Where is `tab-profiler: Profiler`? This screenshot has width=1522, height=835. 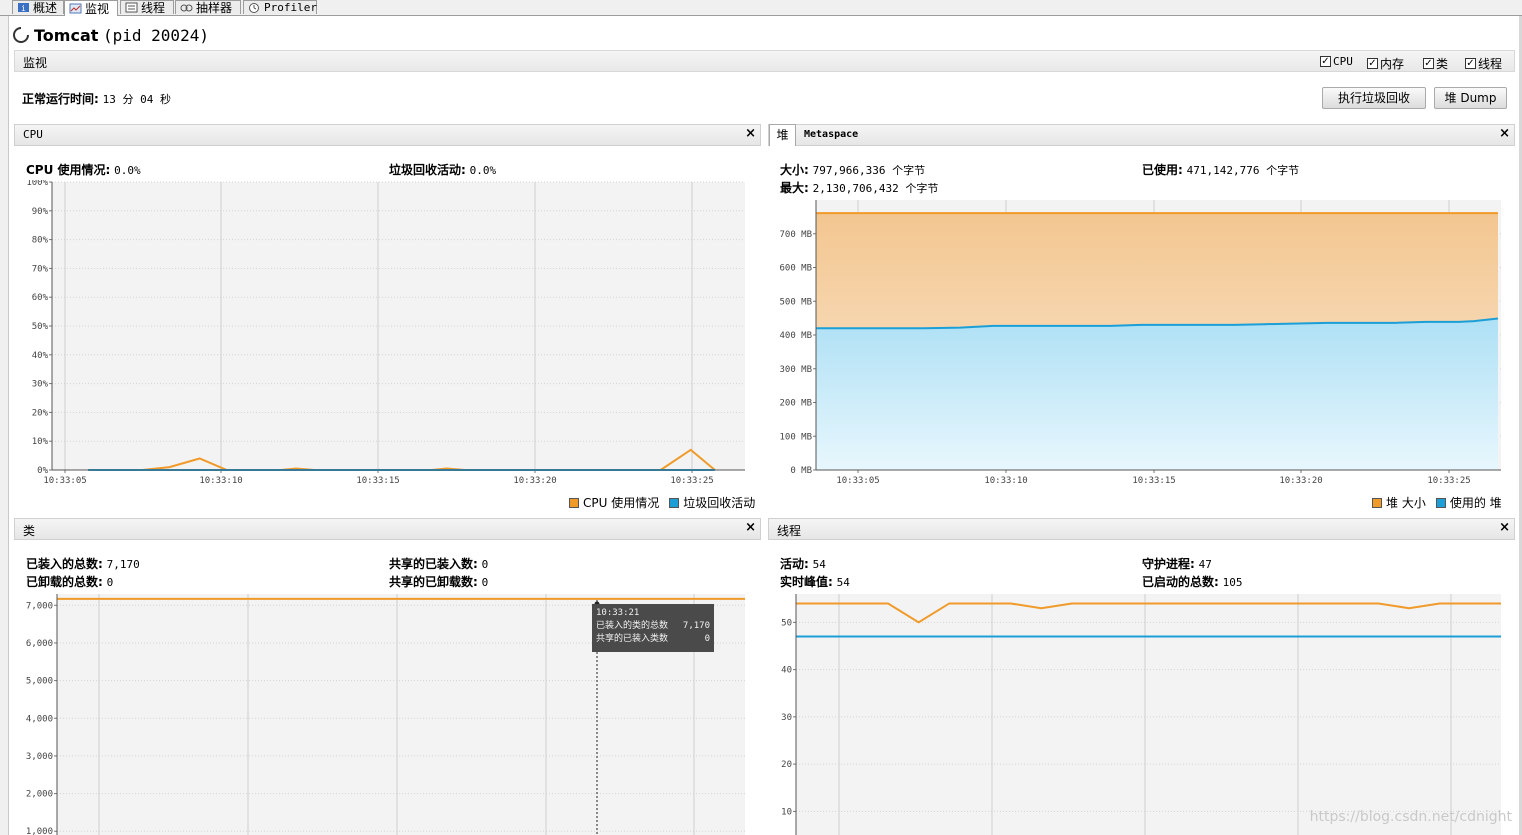 tab-profiler: Profiler is located at coordinates (280, 7).